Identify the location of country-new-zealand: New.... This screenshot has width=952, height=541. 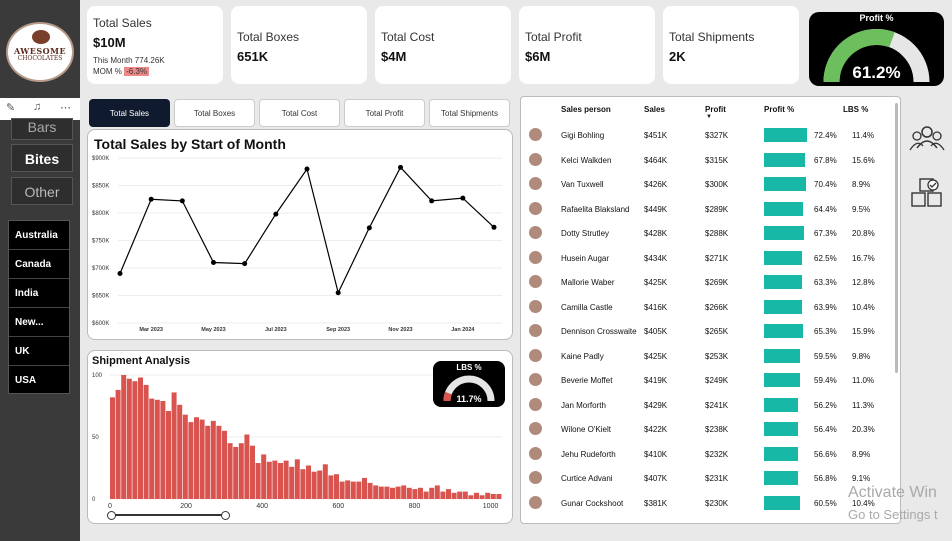
(39, 322).